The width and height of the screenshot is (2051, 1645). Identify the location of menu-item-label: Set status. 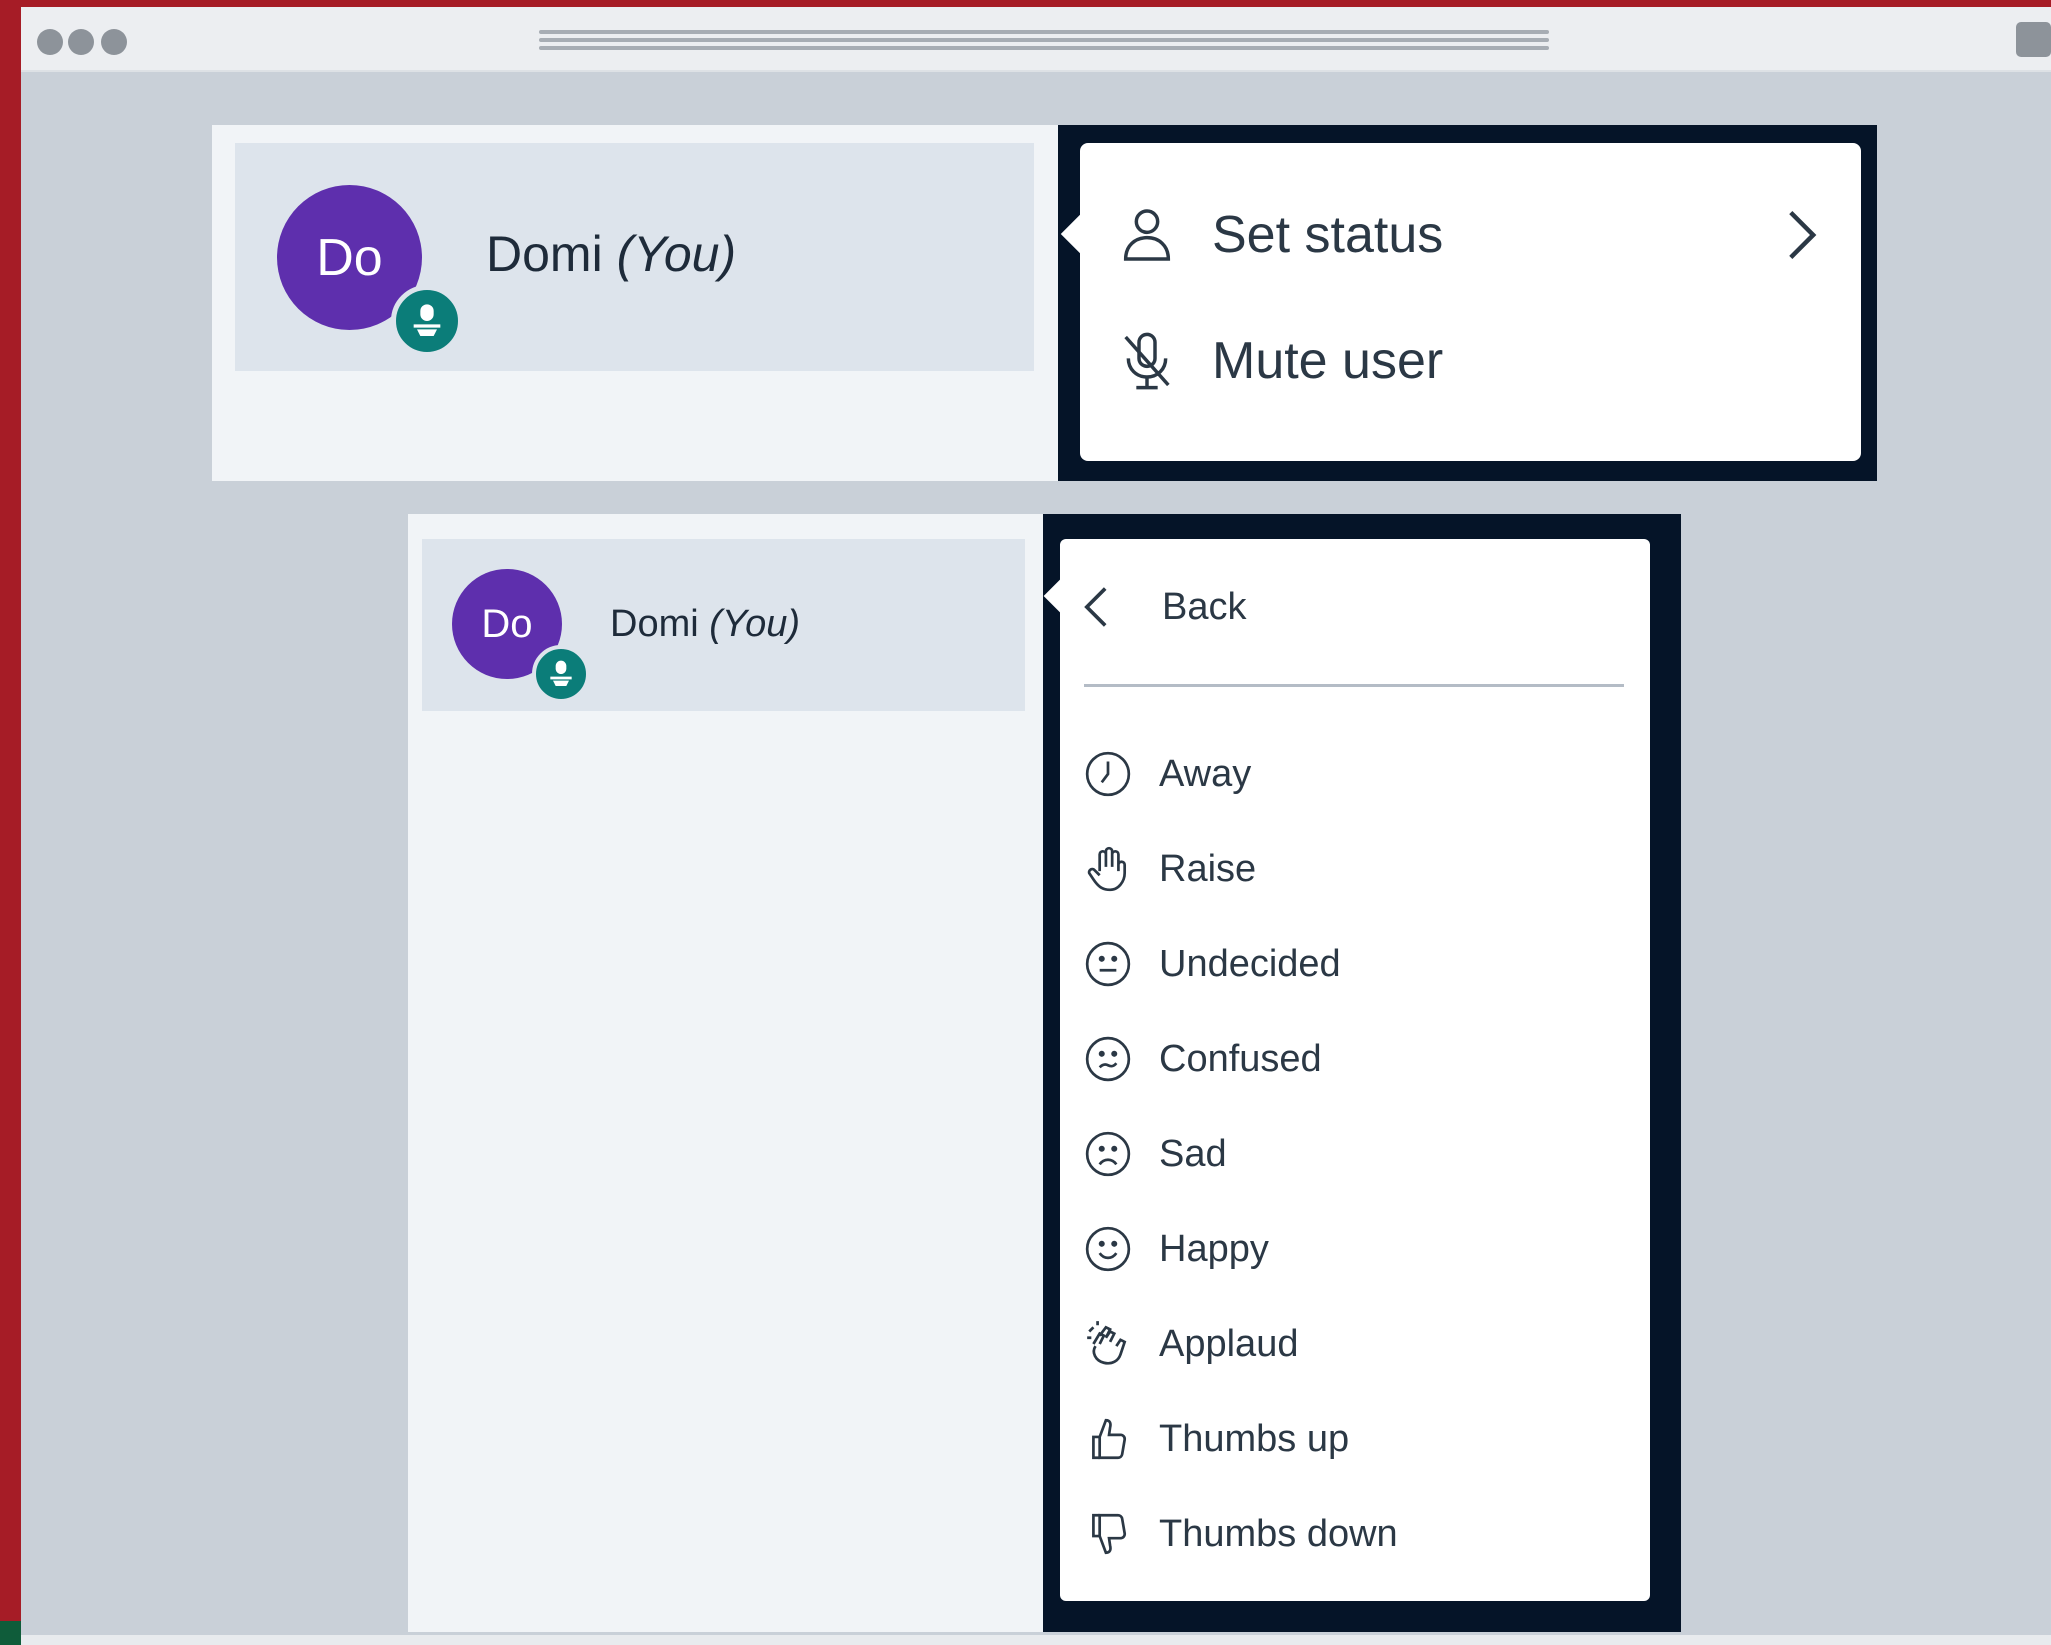
(1328, 235).